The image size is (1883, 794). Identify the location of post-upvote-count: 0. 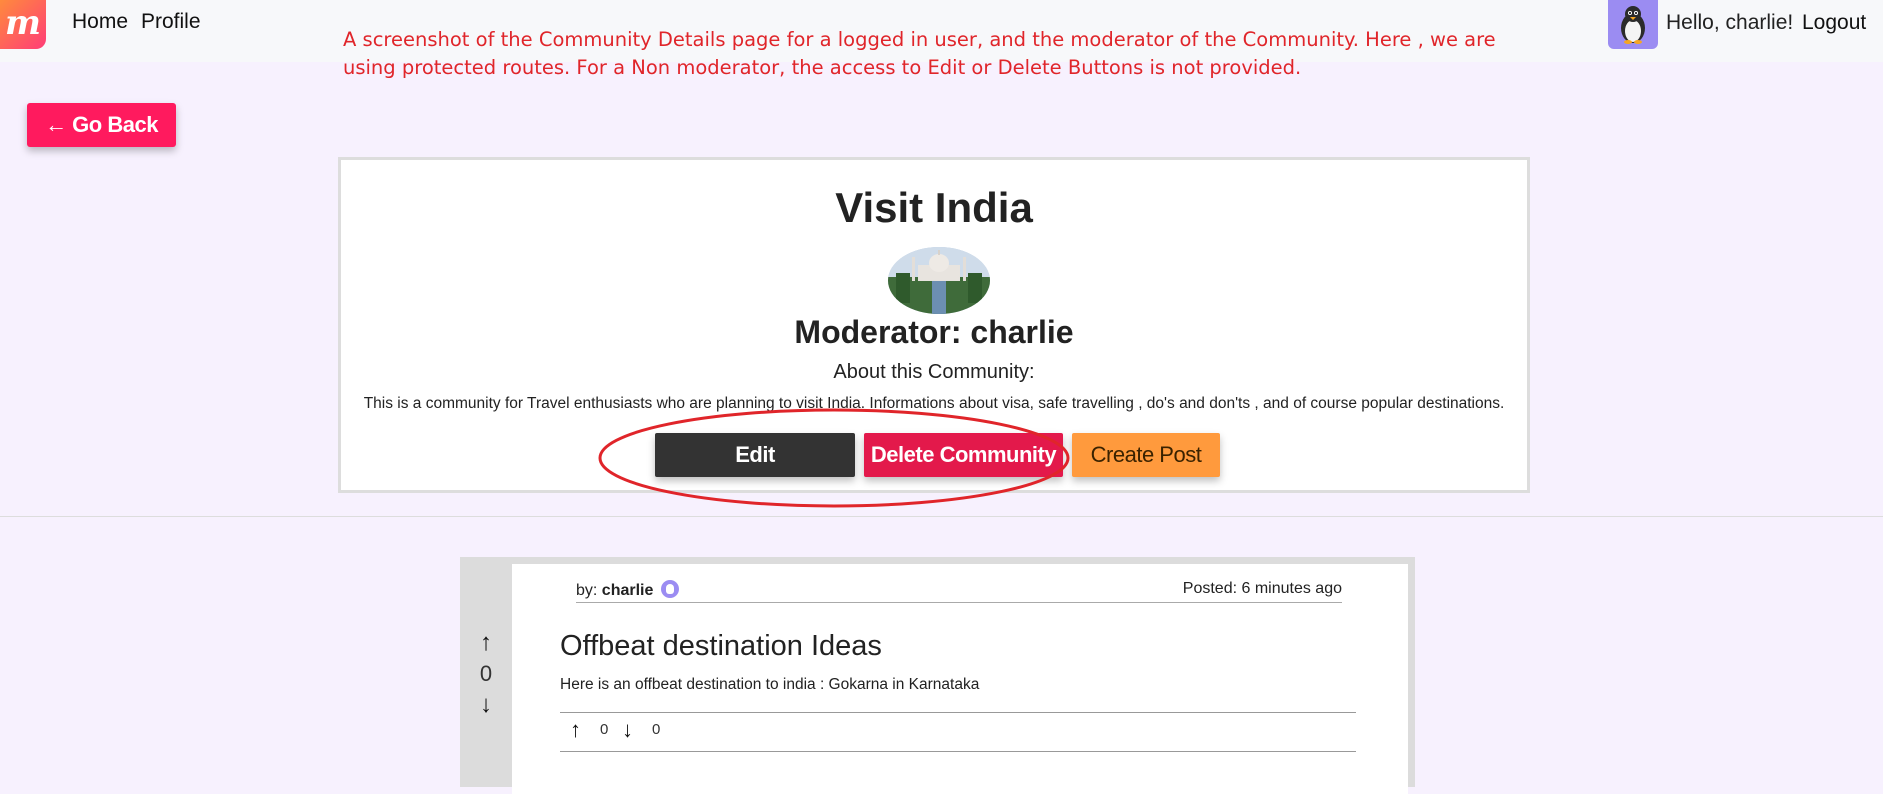
(604, 729).